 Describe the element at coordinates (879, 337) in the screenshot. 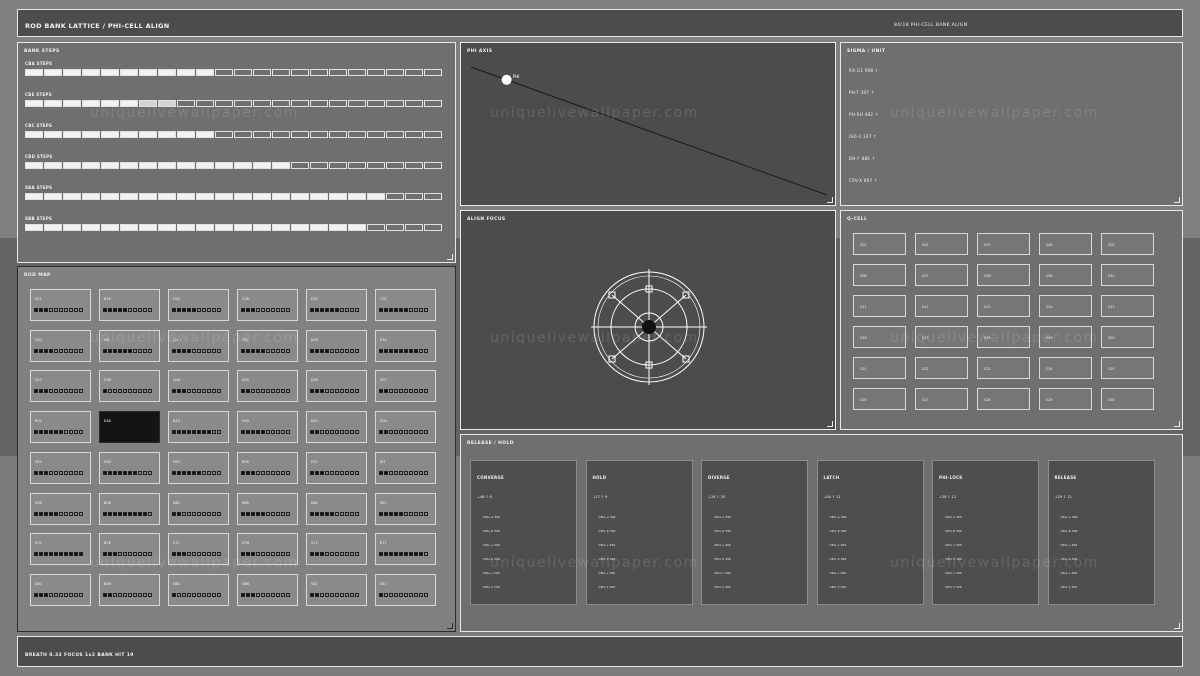

I see `q-cell-tile: G16` at that location.